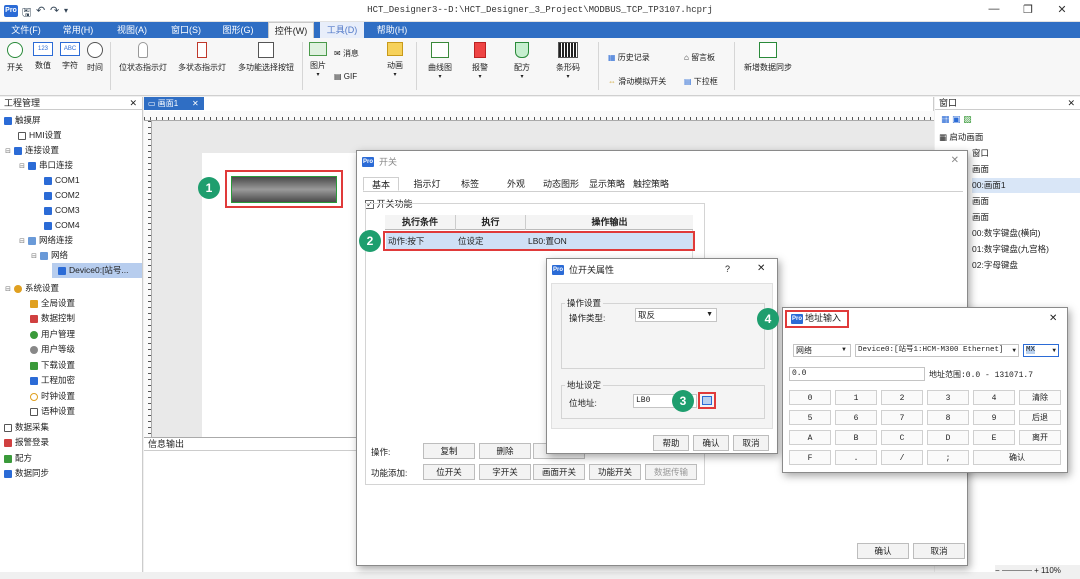 The width and height of the screenshot is (1080, 579). I want to click on animation-tool: 动画 ▾, so click(395, 60).